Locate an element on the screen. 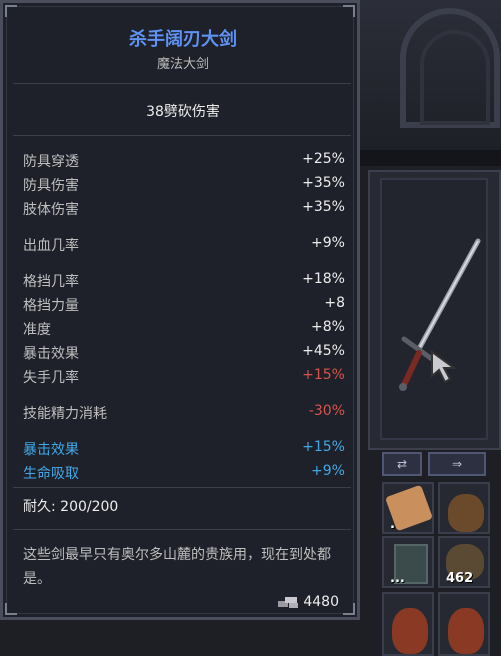  stat-label: 防具伤害 is located at coordinates (51, 186).